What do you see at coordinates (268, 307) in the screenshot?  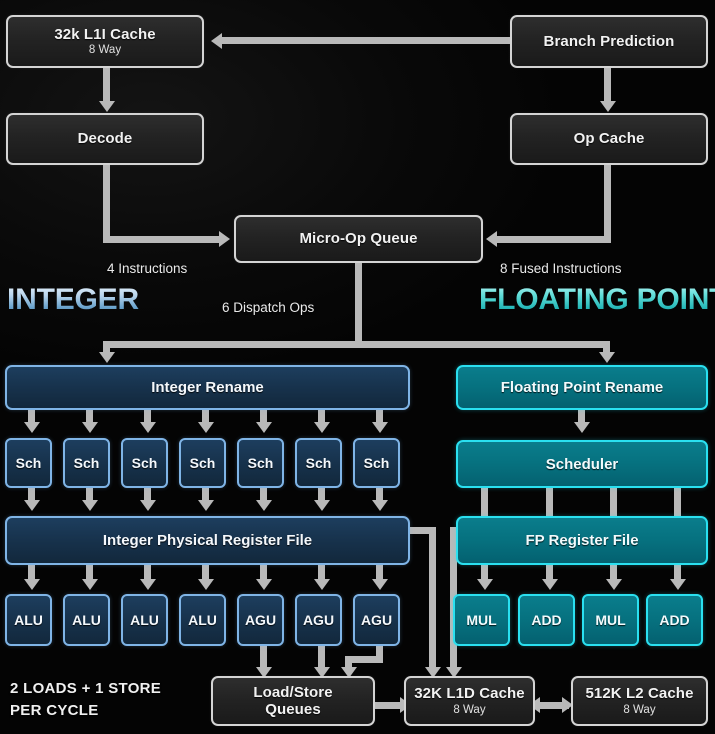 I see `label-6-dispatch-ops: 6 Dispatch Ops` at bounding box center [268, 307].